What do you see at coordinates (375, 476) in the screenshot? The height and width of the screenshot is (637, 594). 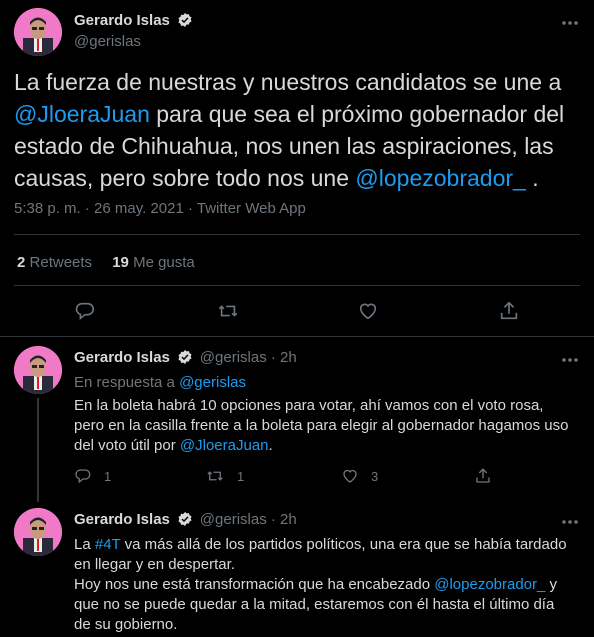 I see `like-count: 3` at bounding box center [375, 476].